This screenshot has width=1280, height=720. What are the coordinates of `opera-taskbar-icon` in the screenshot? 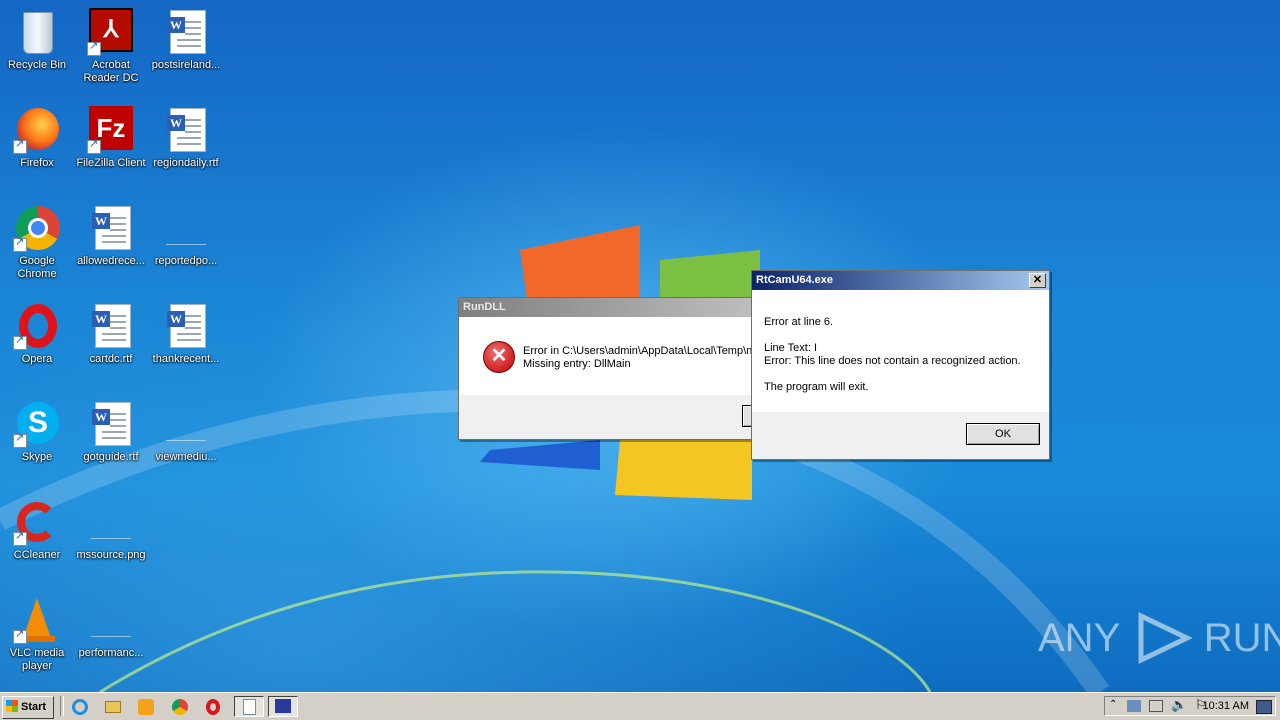 It's located at (213, 707).